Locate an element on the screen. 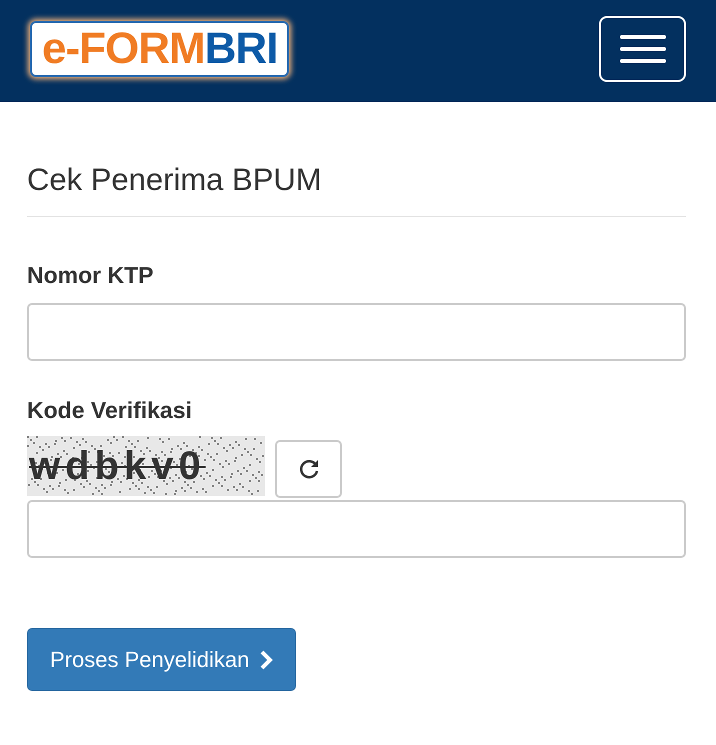 Image resolution: width=716 pixels, height=745 pixels. logo: e-FORMBRI is located at coordinates (160, 49).